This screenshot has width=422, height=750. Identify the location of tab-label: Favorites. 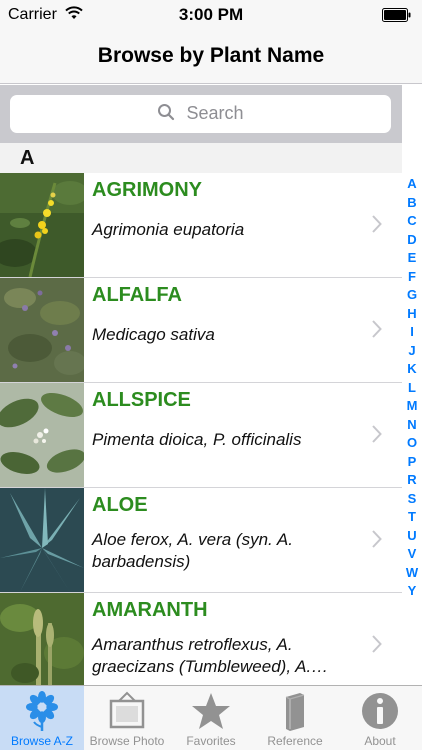
(211, 741).